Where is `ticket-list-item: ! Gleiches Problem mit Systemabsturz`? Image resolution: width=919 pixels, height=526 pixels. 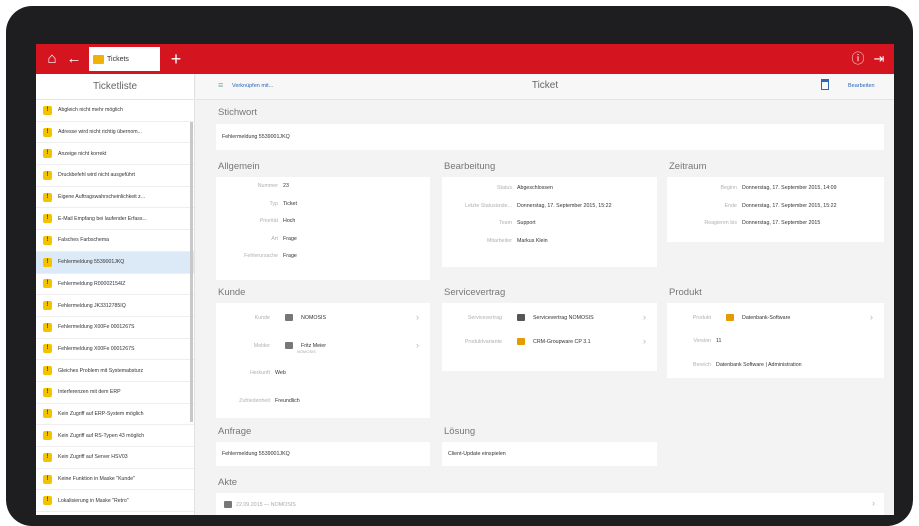
ticket-list-item: ! Gleiches Problem mit Systemabsturz is located at coordinates (115, 371).